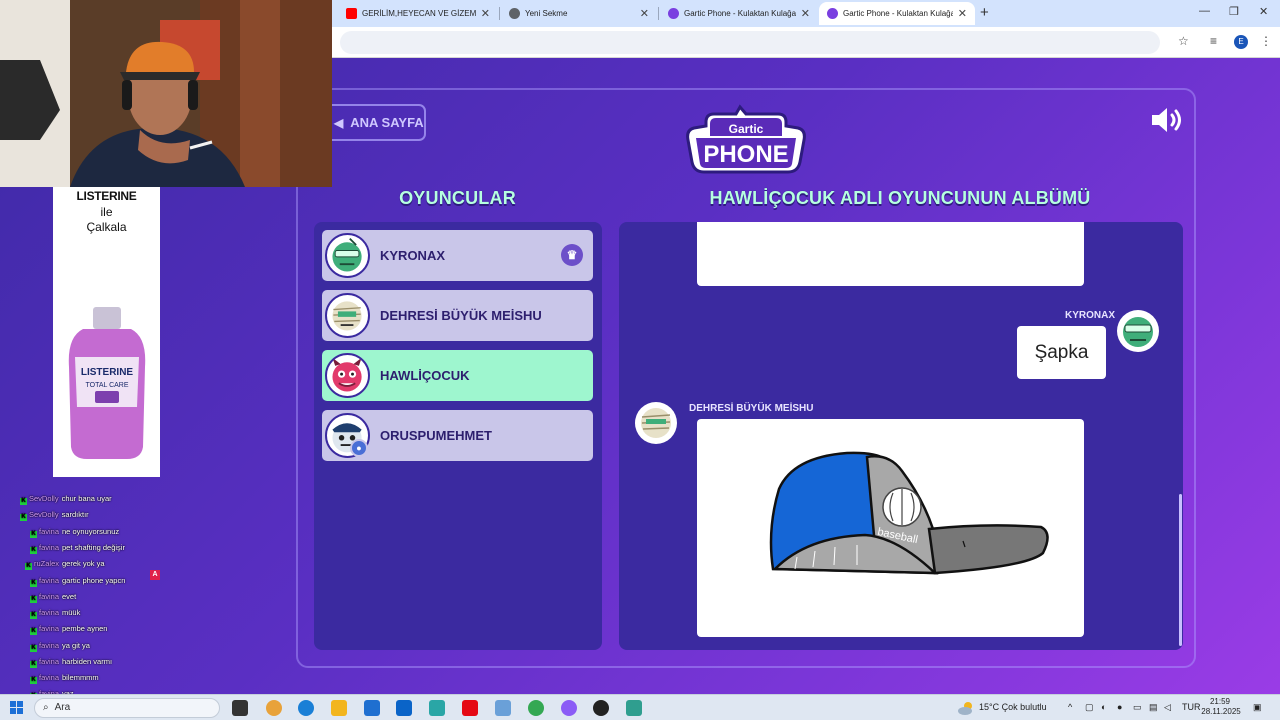 This screenshot has width=1280, height=720. Describe the element at coordinates (1234, 11) in the screenshot. I see `restore-icon: ❐` at that location.